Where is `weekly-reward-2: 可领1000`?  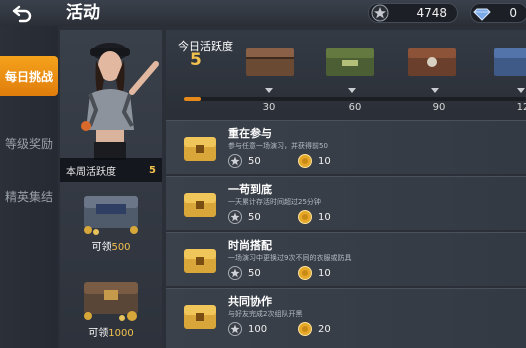 weekly-reward-2: 可领1000 is located at coordinates (111, 311).